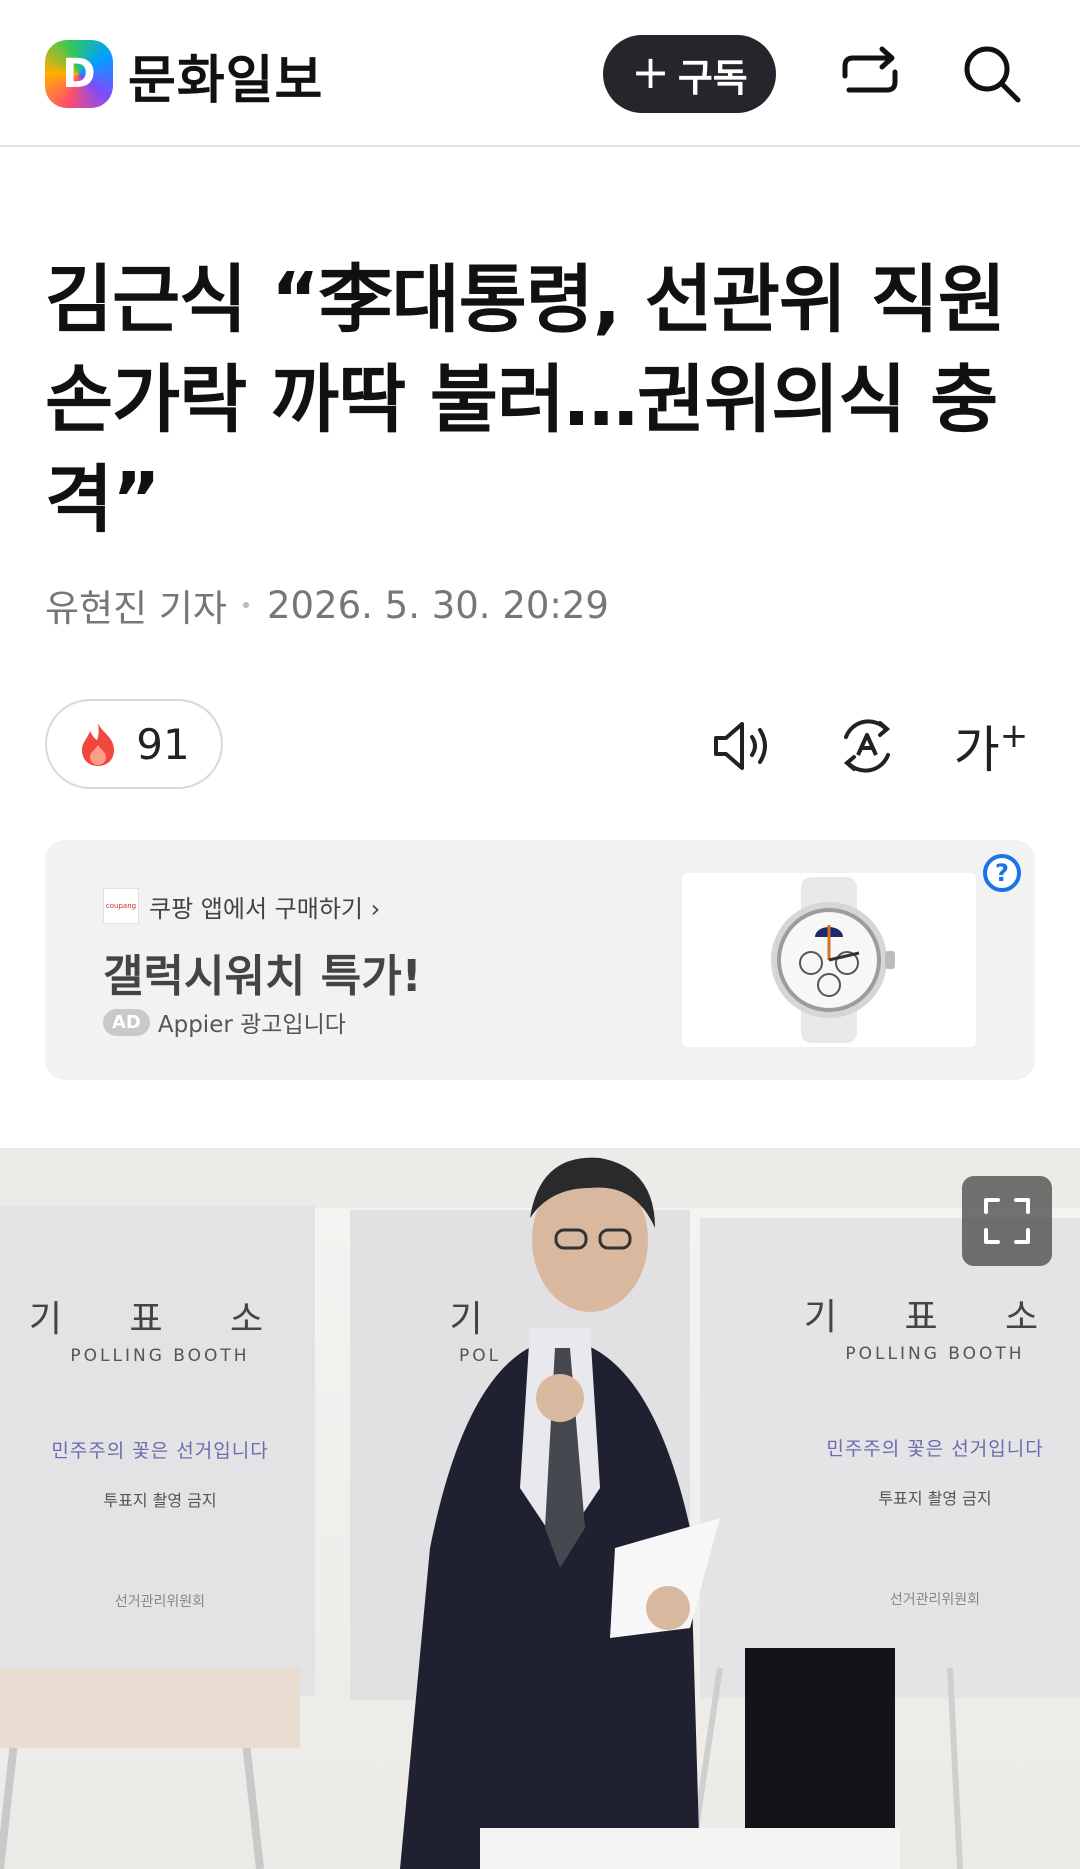 This screenshot has width=1080, height=1869. I want to click on font-size-label: 가, so click(976, 750).